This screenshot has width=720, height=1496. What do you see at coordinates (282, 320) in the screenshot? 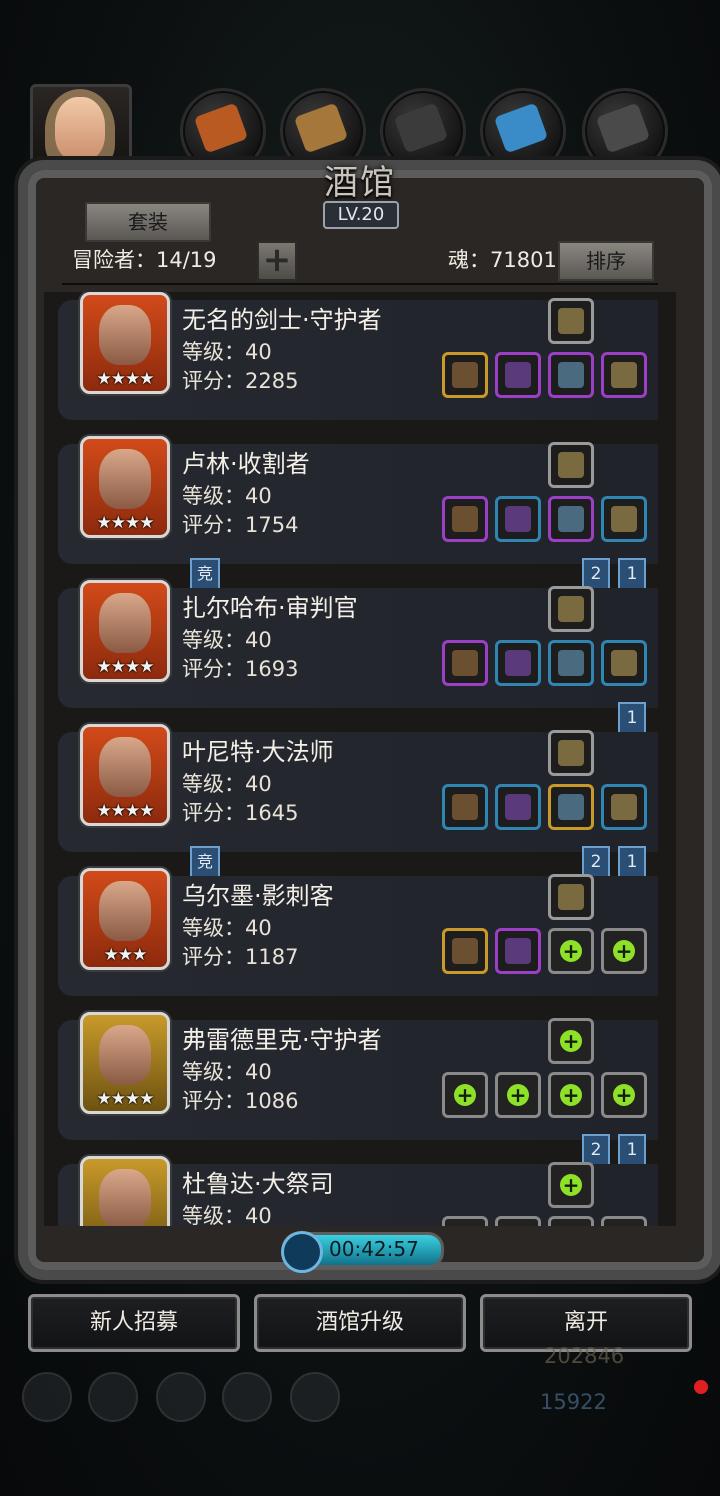
I see `hero-name: 无名的剑士·守护者` at bounding box center [282, 320].